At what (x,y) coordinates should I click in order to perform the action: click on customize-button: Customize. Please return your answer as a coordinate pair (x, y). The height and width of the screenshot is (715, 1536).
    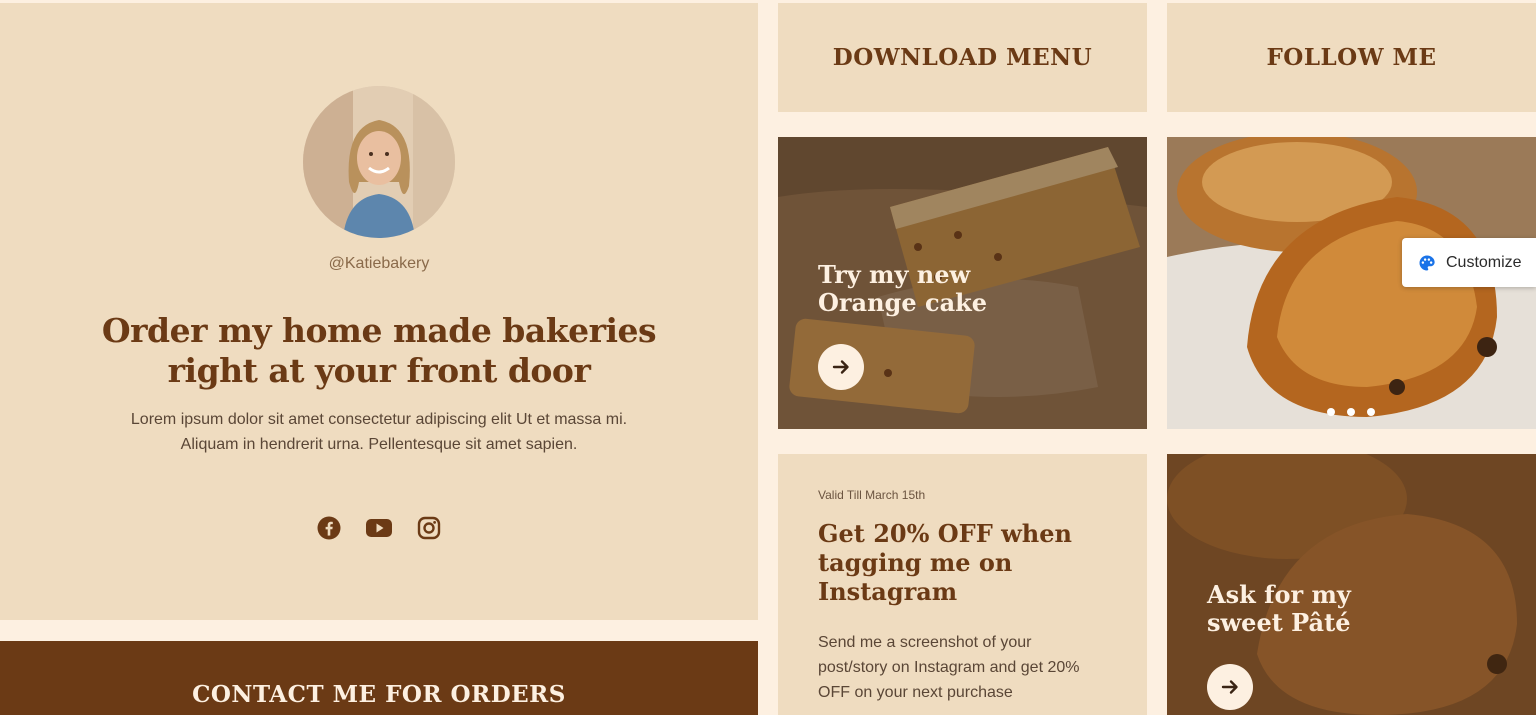
    Looking at the image, I should click on (1469, 262).